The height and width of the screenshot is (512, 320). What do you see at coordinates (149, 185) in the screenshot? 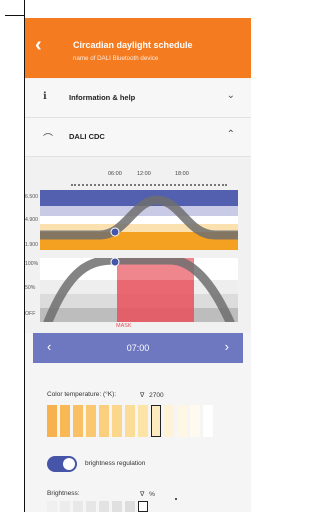
I see `timeline-ticks` at bounding box center [149, 185].